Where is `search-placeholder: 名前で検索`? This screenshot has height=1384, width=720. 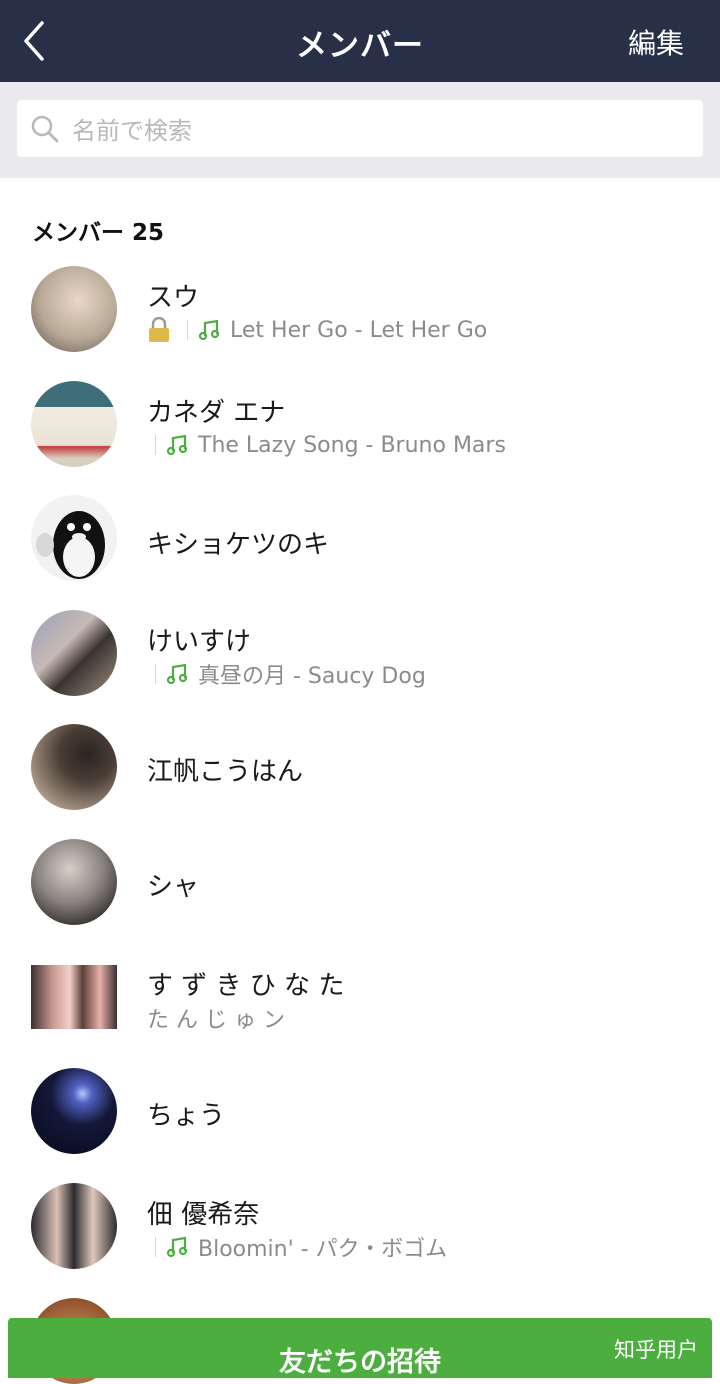 search-placeholder: 名前で検索 is located at coordinates (132, 131).